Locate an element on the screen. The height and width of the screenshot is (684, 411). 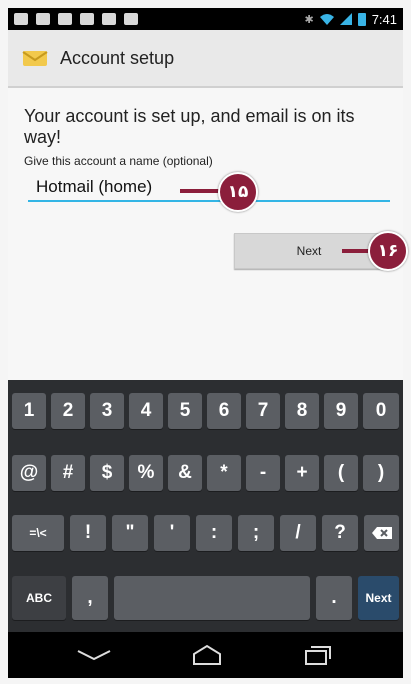
key-dollar: $ is located at coordinates (107, 473).